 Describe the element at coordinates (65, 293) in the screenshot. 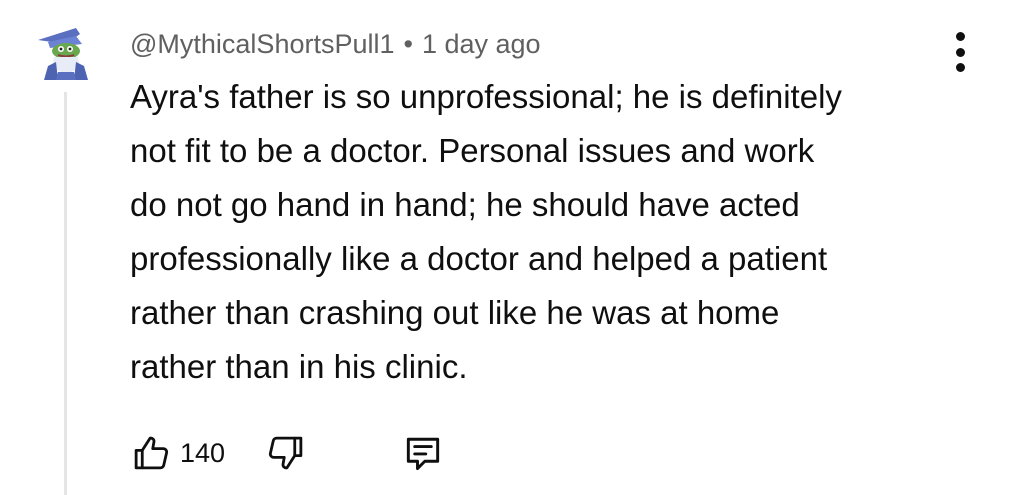

I see `thread-line` at that location.